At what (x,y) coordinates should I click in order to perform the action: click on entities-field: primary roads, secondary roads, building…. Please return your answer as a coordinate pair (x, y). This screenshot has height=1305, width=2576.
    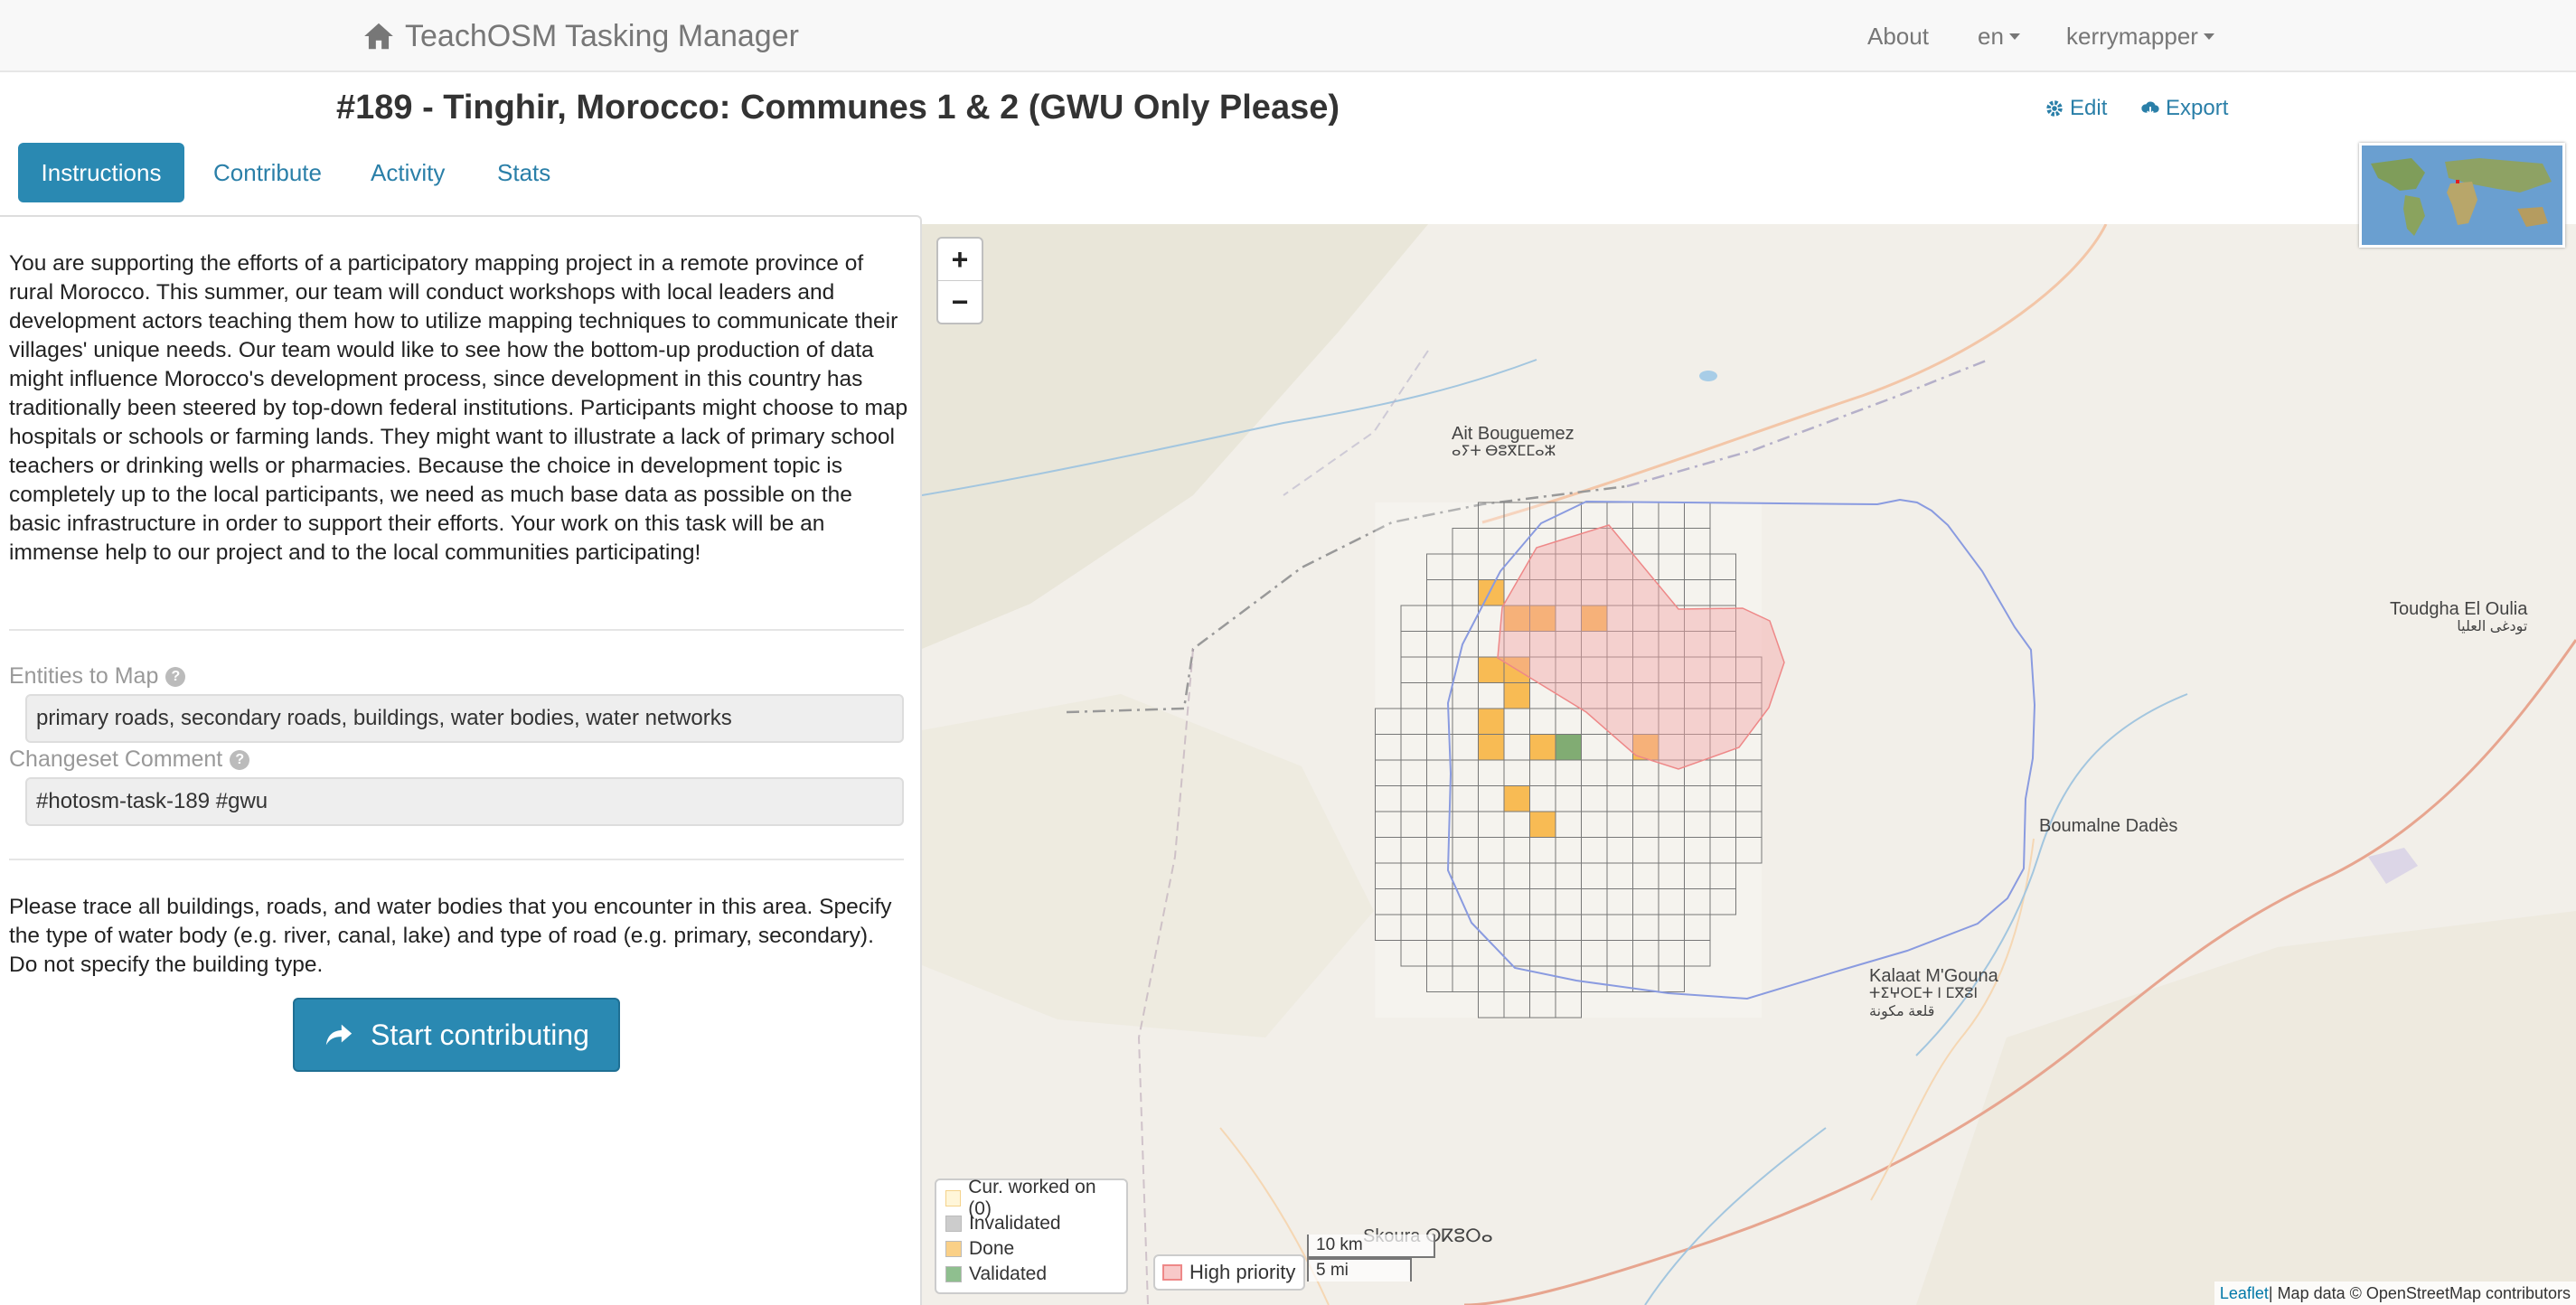
    Looking at the image, I should click on (464, 718).